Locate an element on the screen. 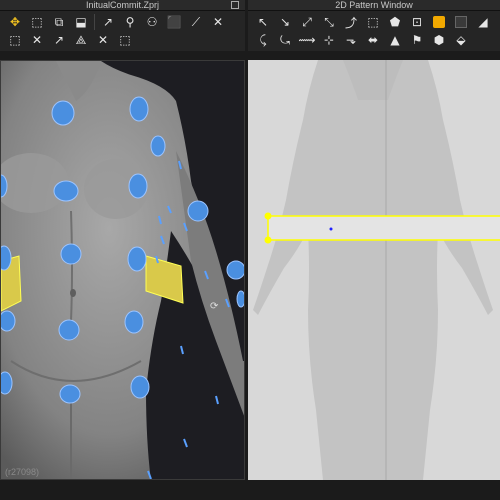 Image resolution: width=500 pixels, height=500 pixels. window-3d-titlebar: InitualCommit.Zprj is located at coordinates (122, 5).